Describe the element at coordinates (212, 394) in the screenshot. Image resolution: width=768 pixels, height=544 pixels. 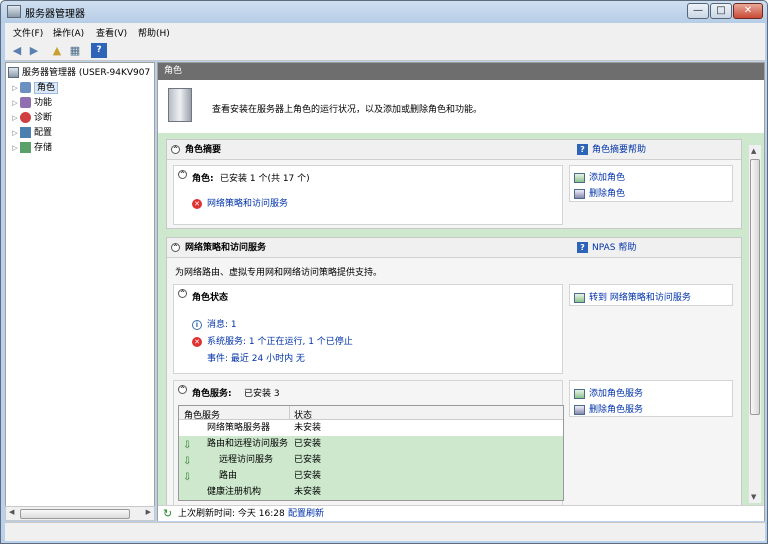
I see `role-services-label: 角色服务:` at that location.